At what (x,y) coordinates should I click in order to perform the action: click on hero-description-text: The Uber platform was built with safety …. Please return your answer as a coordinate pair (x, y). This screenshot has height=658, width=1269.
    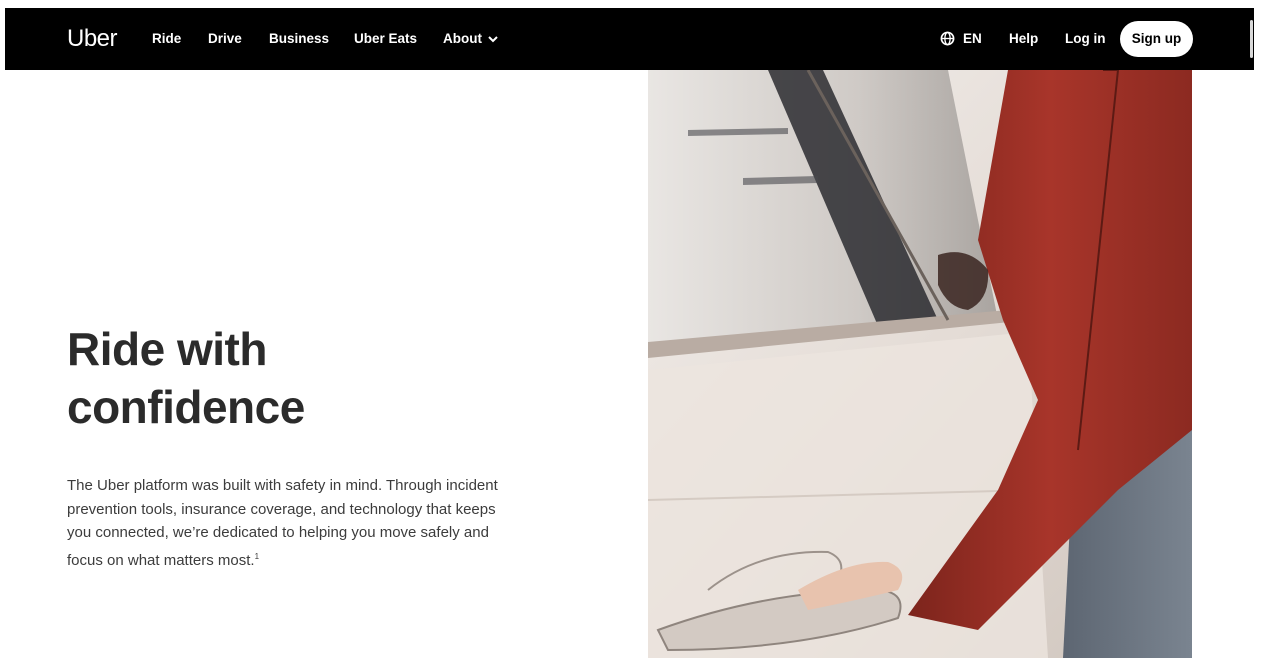
    Looking at the image, I should click on (282, 523).